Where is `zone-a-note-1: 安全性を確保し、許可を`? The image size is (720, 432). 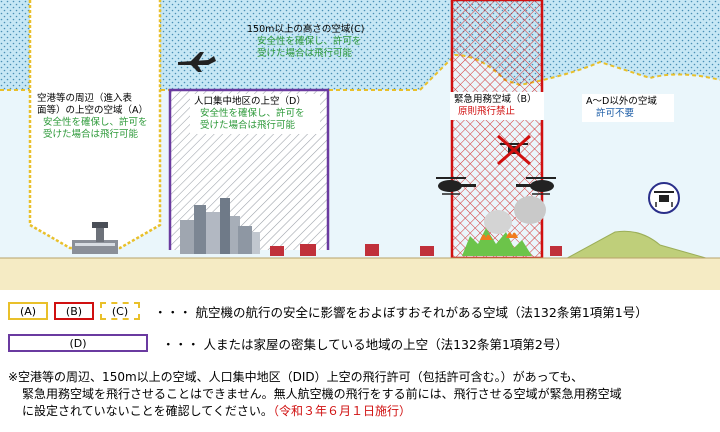
zone-a-note-1: 安全性を確保し、許可を is located at coordinates (95, 122).